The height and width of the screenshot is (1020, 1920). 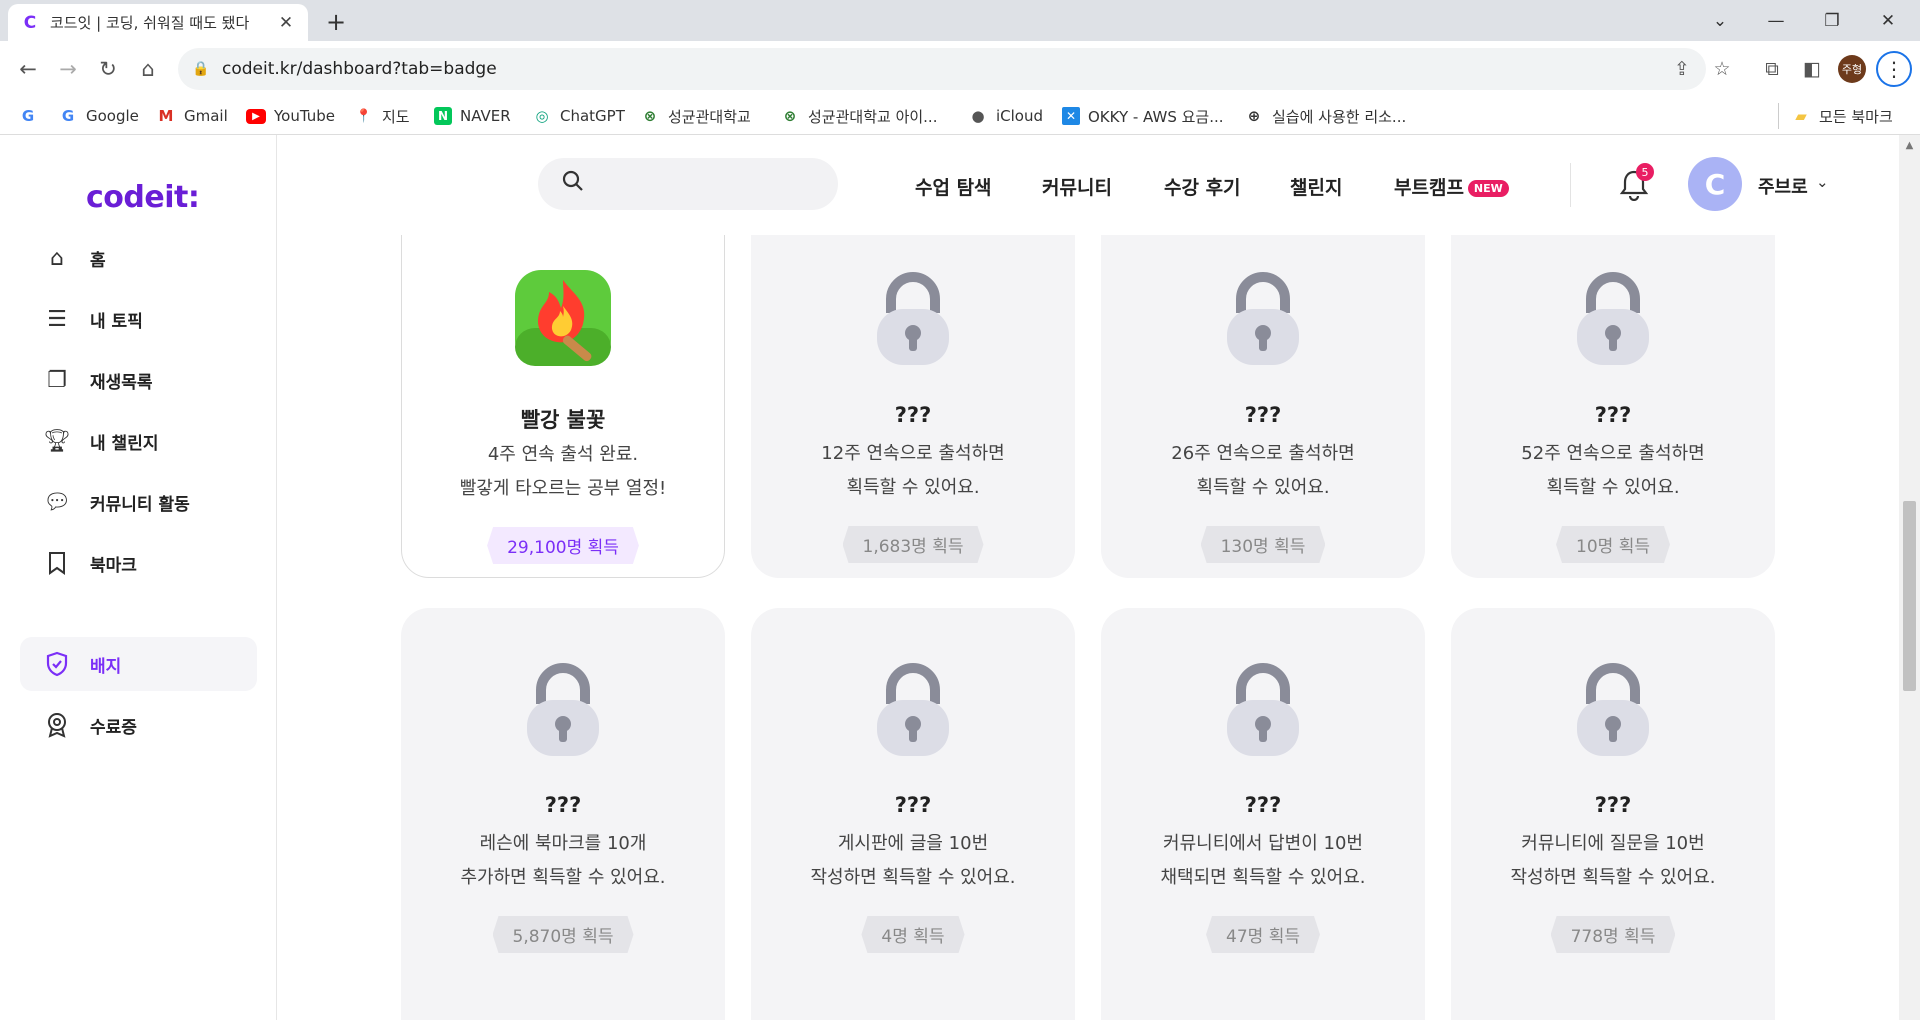 I want to click on badge-card: ??? 게시판에 글을 10번 작성하면 획득할 수 있어요. 4명 획득, so click(x=913, y=814).